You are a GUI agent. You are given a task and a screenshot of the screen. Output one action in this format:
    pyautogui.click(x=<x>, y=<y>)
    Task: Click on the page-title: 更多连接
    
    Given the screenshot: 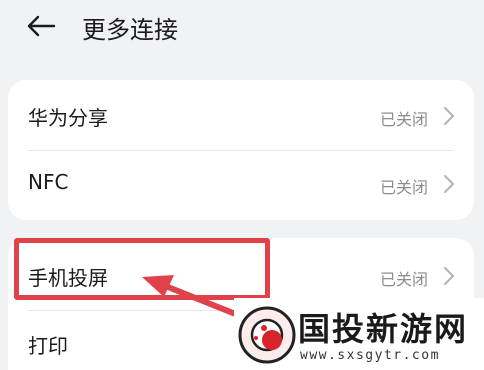 What is the action you would take?
    pyautogui.click(x=130, y=30)
    